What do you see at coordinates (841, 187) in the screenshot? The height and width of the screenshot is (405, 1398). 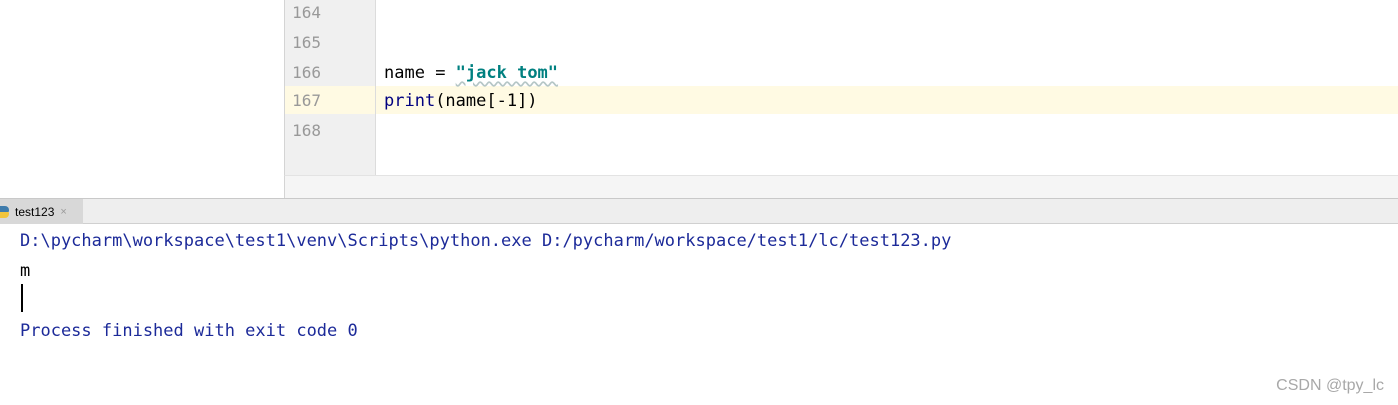 I see `editor-breadcrumb-bar` at bounding box center [841, 187].